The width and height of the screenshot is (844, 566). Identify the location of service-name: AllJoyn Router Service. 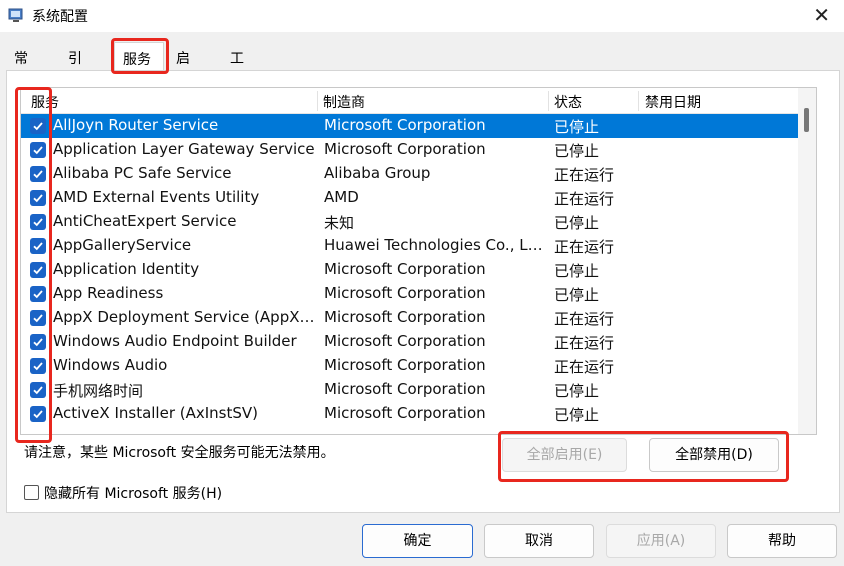
(136, 125).